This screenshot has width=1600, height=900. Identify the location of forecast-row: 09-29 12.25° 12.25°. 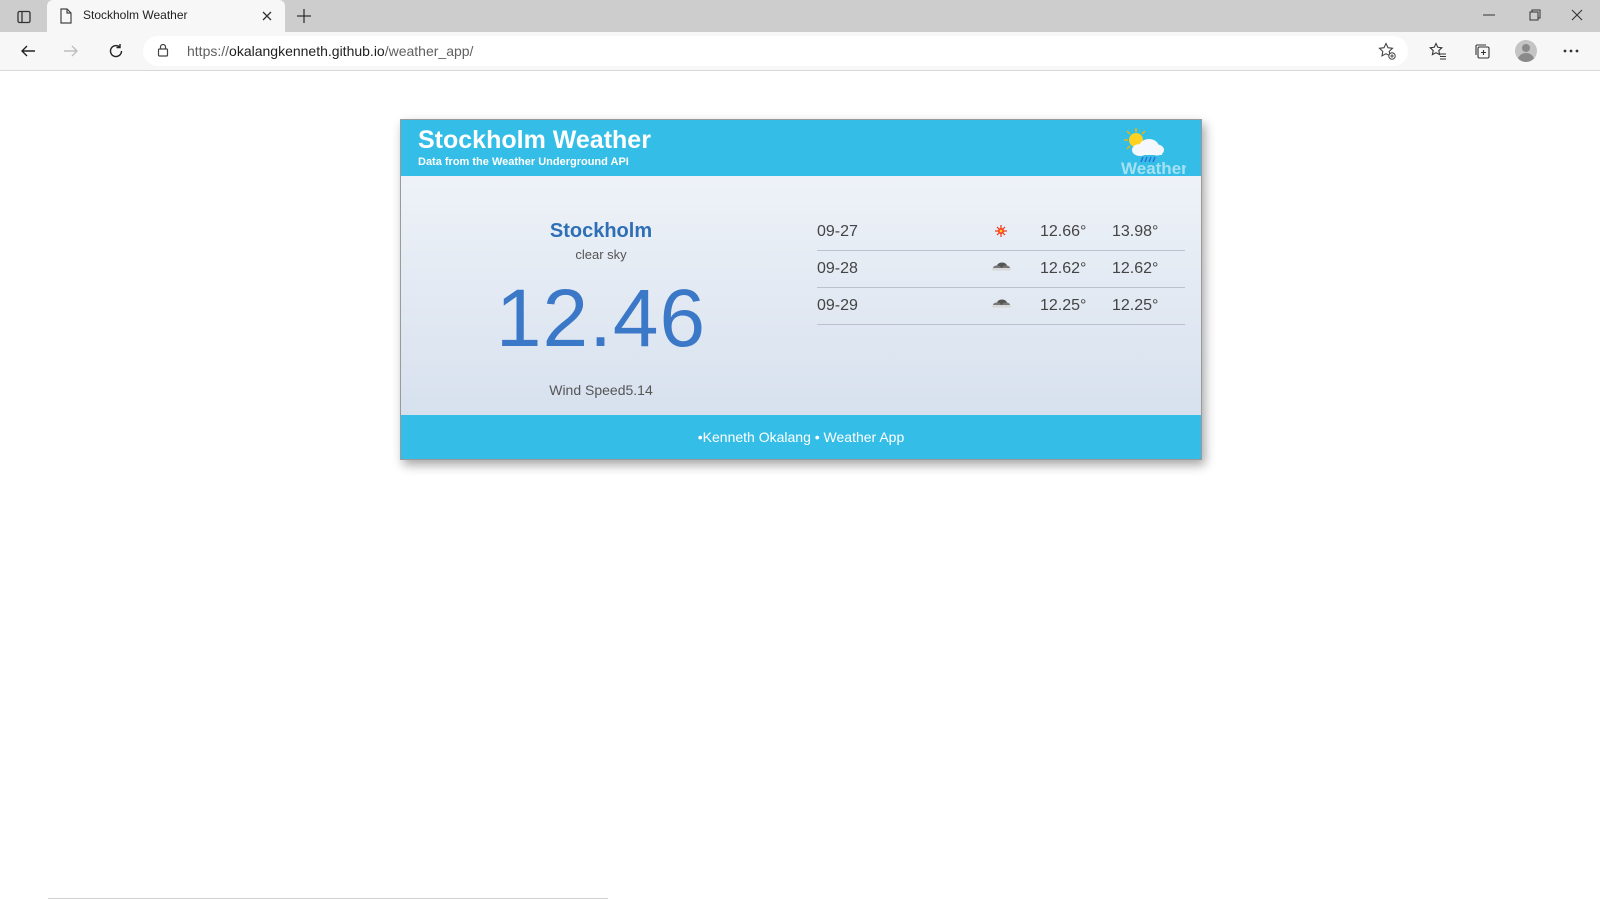
(1001, 306).